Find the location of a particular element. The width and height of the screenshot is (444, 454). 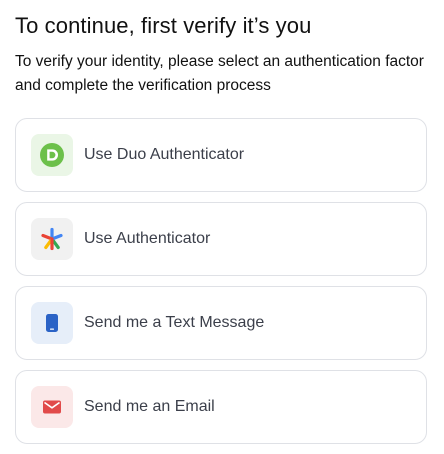

duo-icon-container is located at coordinates (52, 155).